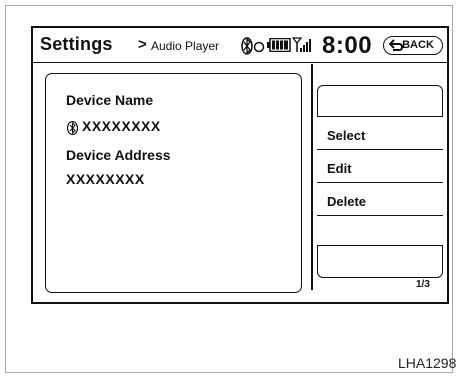 Image resolution: width=461 pixels, height=381 pixels. What do you see at coordinates (110, 100) in the screenshot?
I see `device-name-label: Device Name` at bounding box center [110, 100].